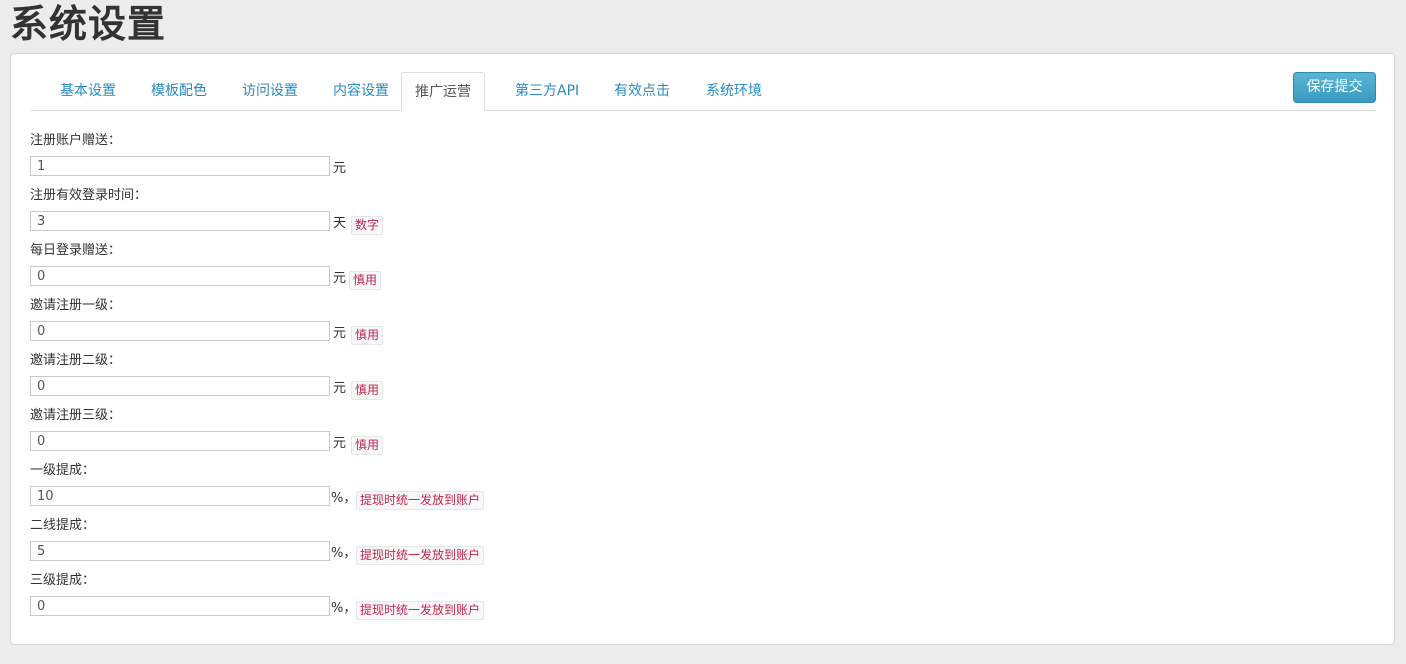 The height and width of the screenshot is (664, 1406). I want to click on register-bonus-input, so click(180, 166).